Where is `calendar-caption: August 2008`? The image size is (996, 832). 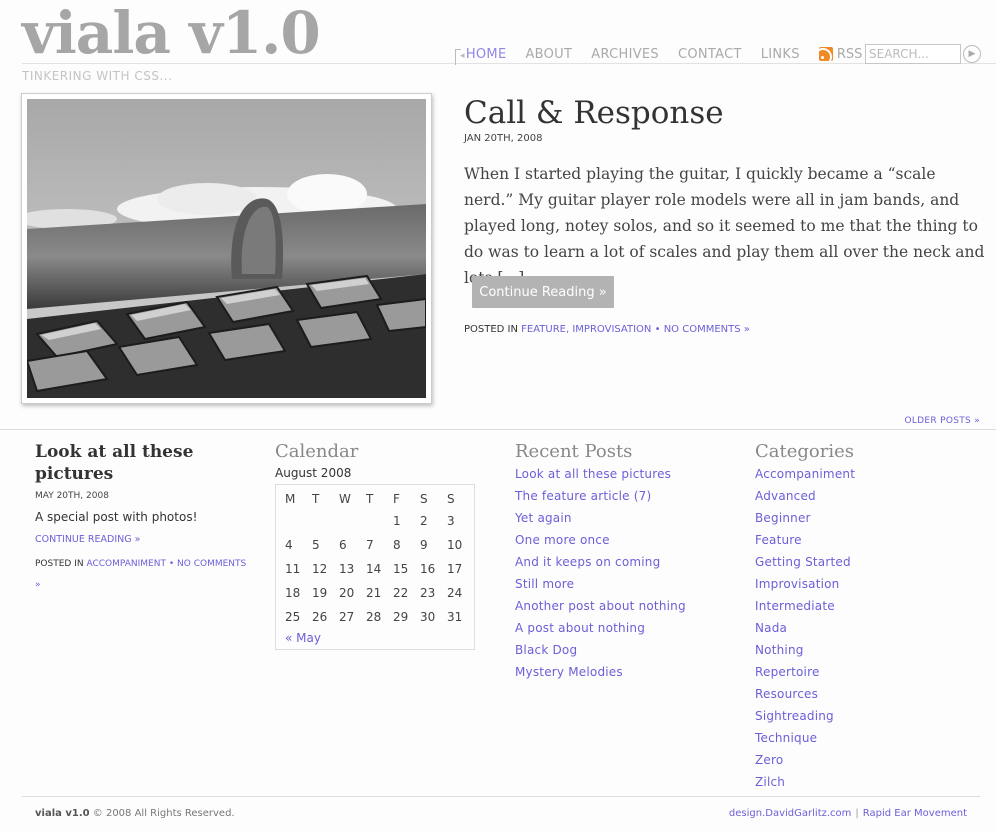
calendar-caption: August 2008 is located at coordinates (313, 473).